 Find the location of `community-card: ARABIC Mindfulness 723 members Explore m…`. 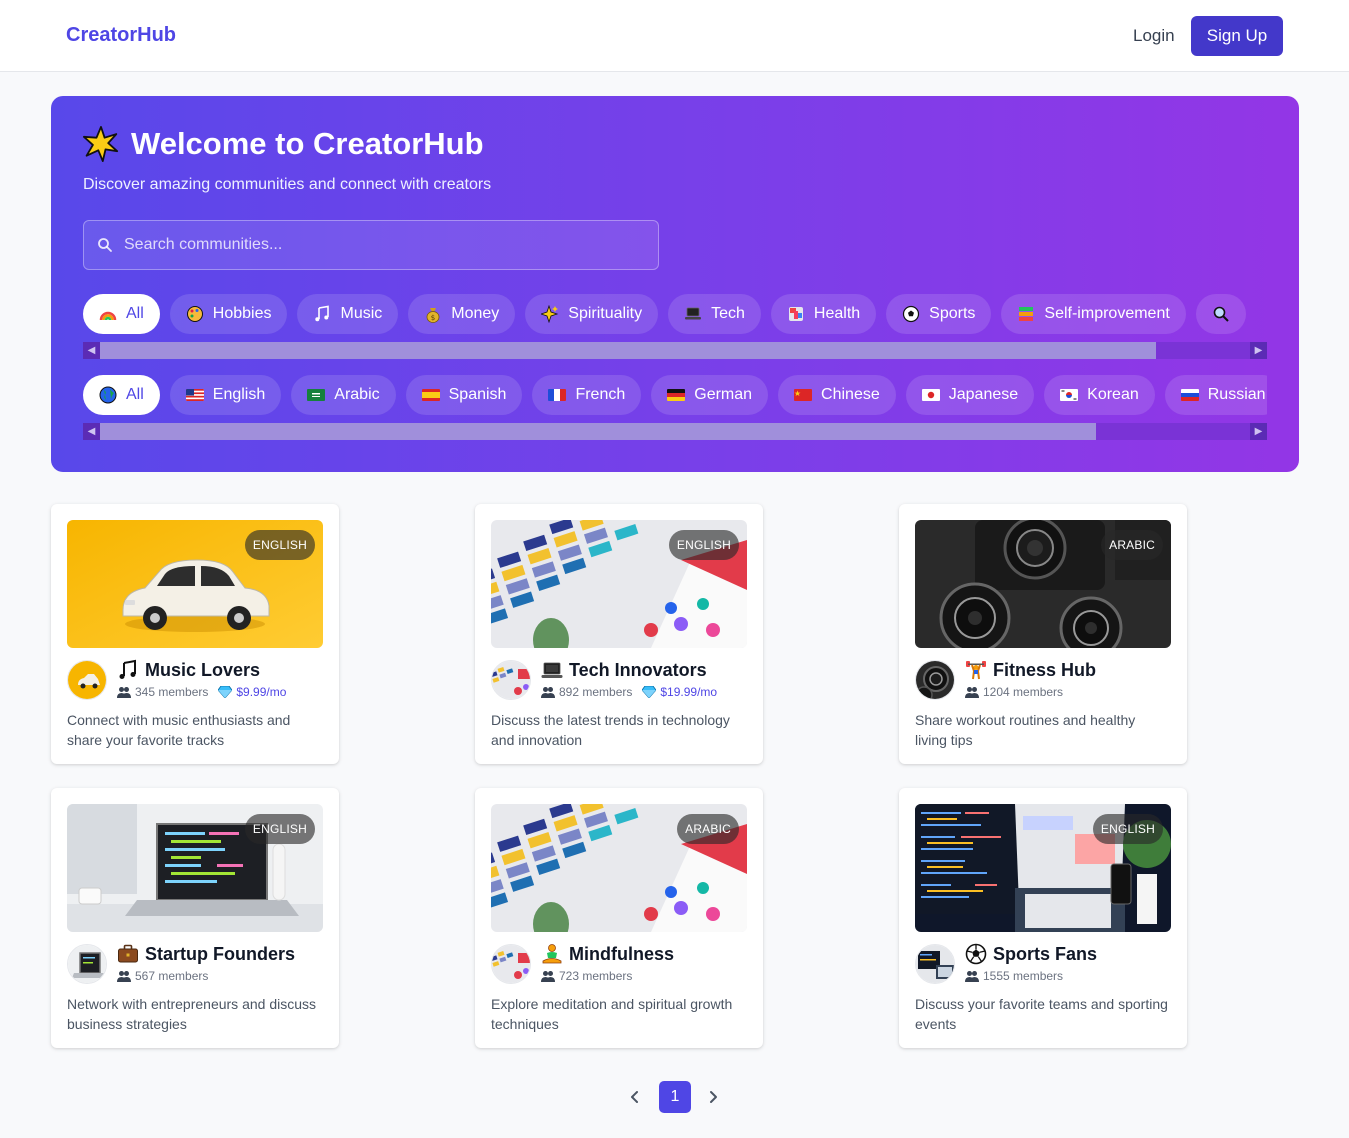

community-card: ARABIC Mindfulness 723 members Explore m… is located at coordinates (619, 918).